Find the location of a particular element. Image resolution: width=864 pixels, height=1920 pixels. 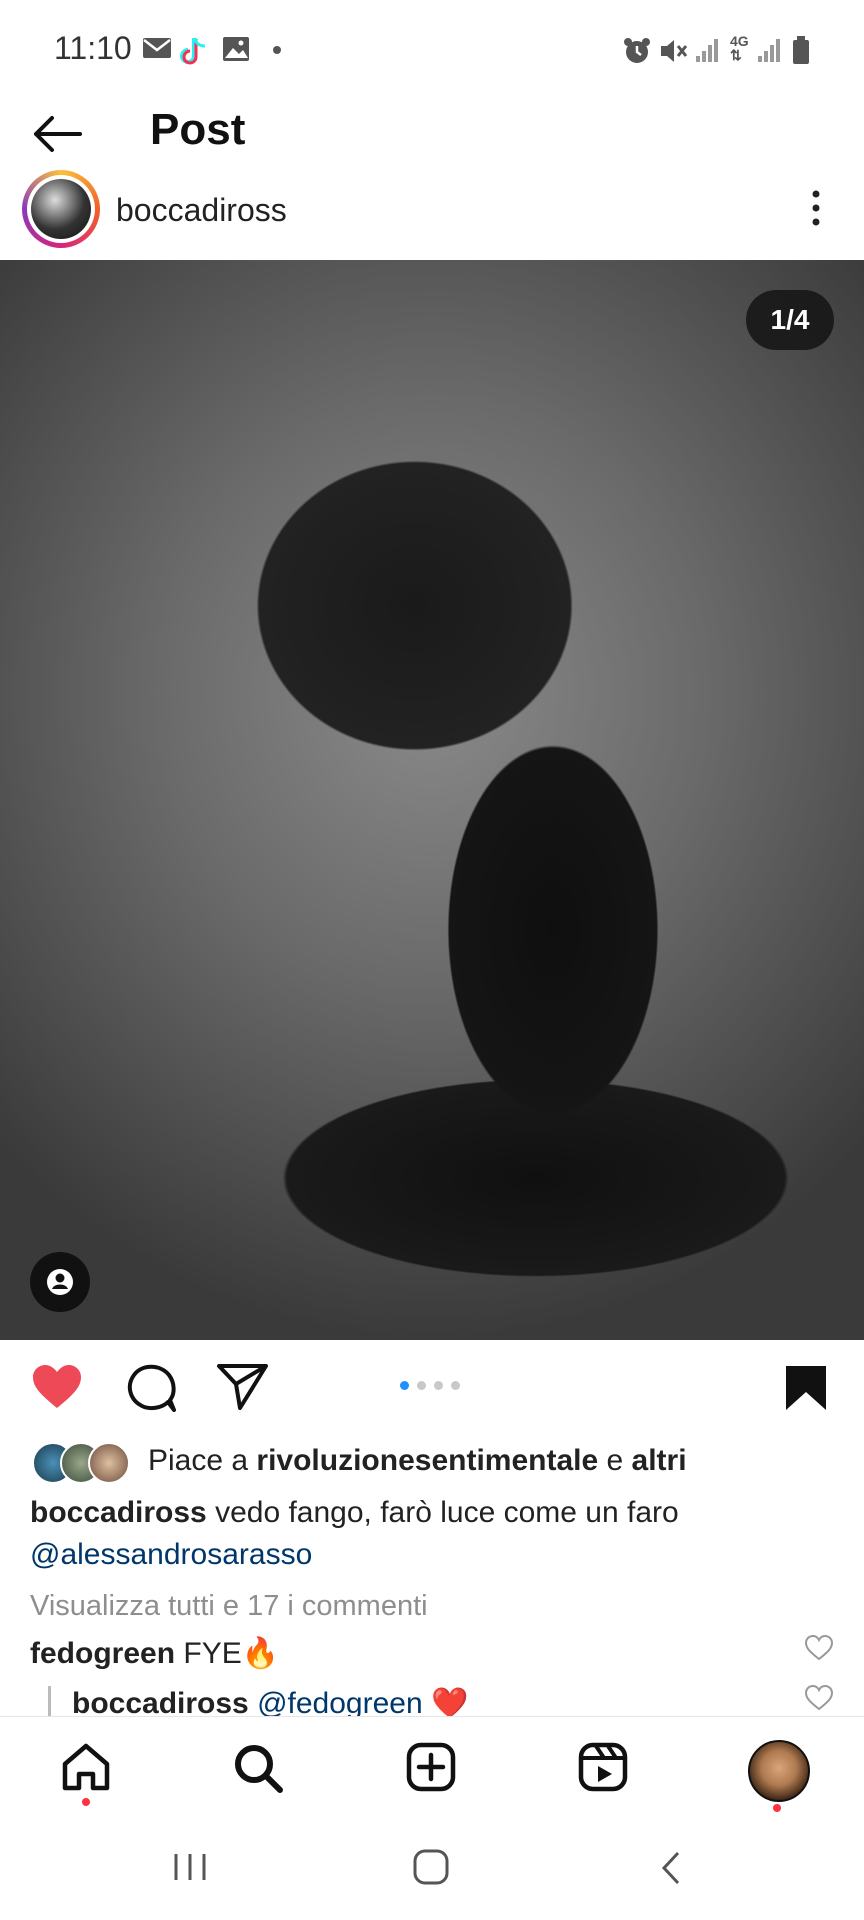

recents-icon is located at coordinates (190, 1867).